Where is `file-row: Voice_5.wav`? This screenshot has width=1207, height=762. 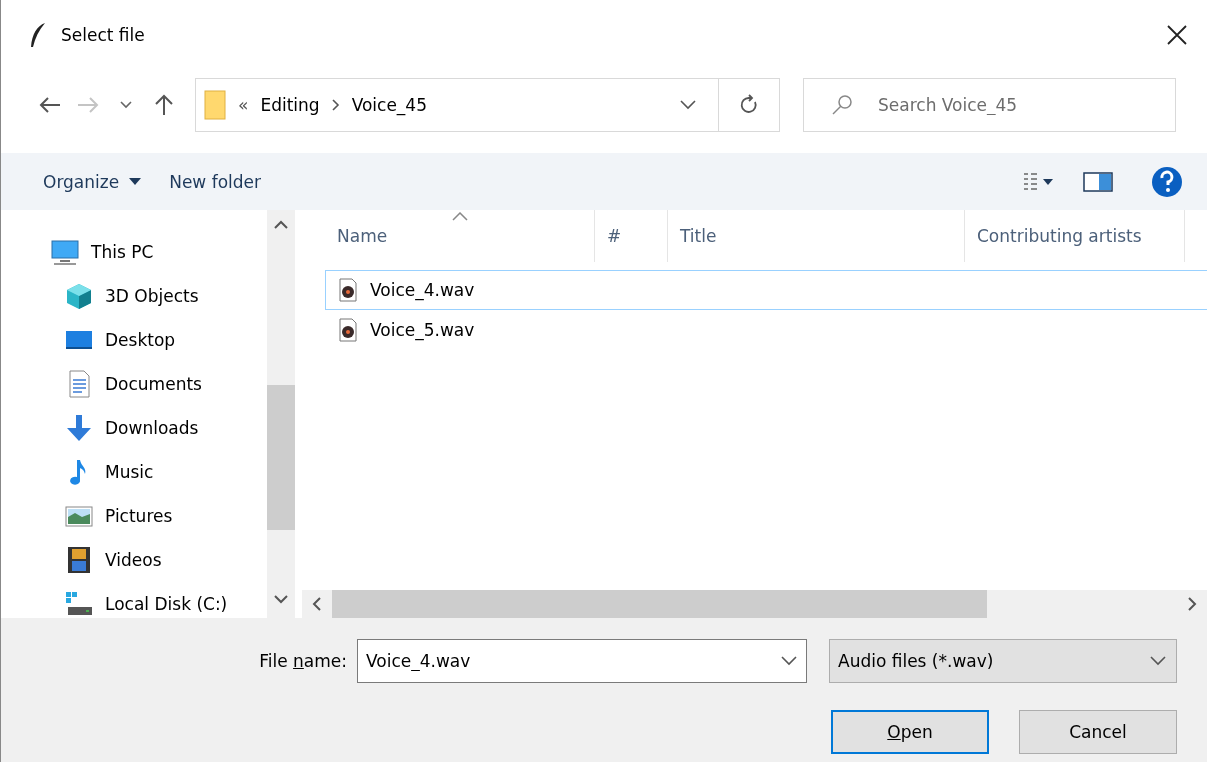 file-row: Voice_5.wav is located at coordinates (766, 330).